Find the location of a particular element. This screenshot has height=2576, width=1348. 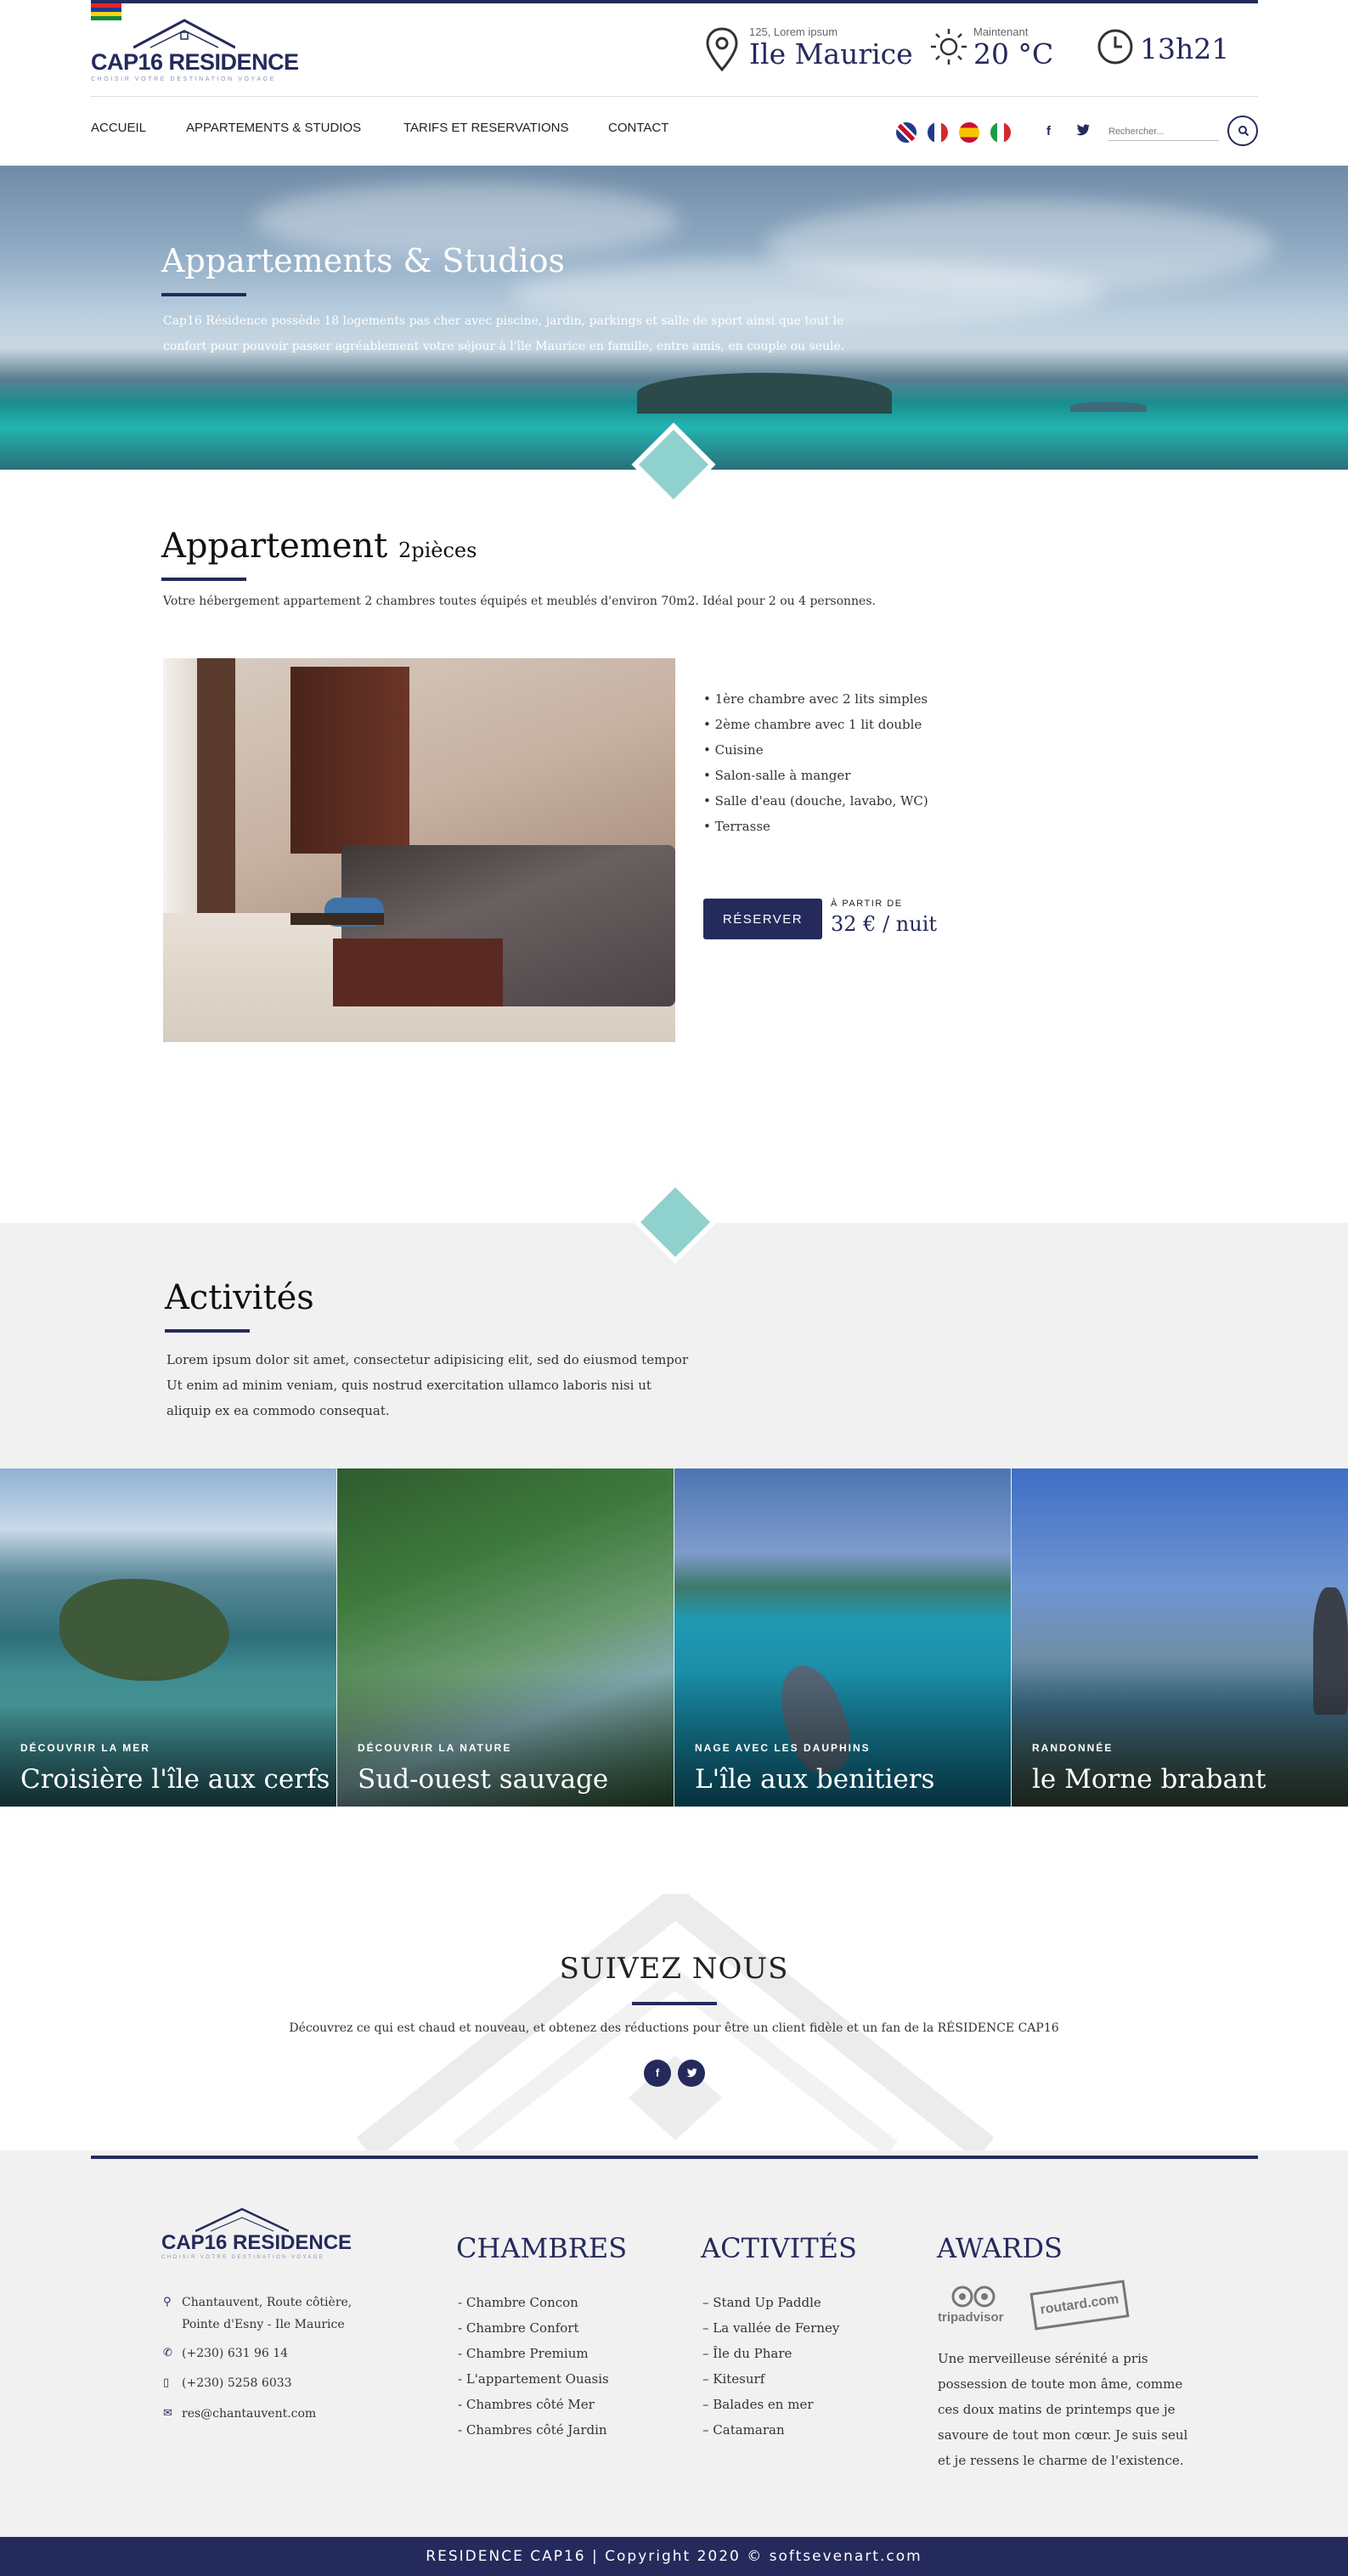

activity-tile: DÉCOUVRIR LA NATURE Sud-ouest sauvage is located at coordinates (505, 1637).